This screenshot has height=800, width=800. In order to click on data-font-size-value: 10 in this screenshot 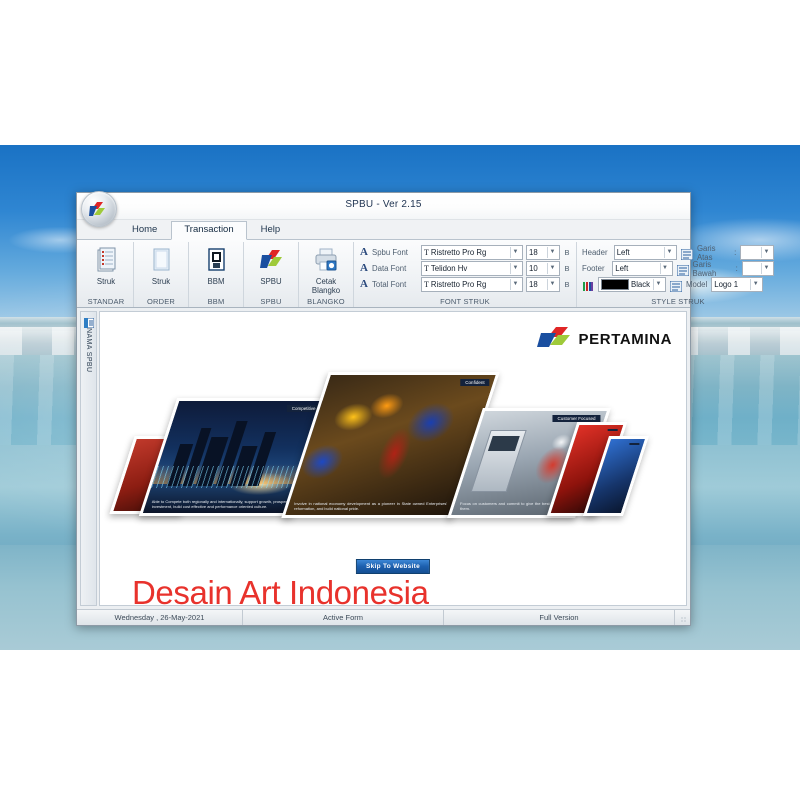, I will do `click(533, 268)`.